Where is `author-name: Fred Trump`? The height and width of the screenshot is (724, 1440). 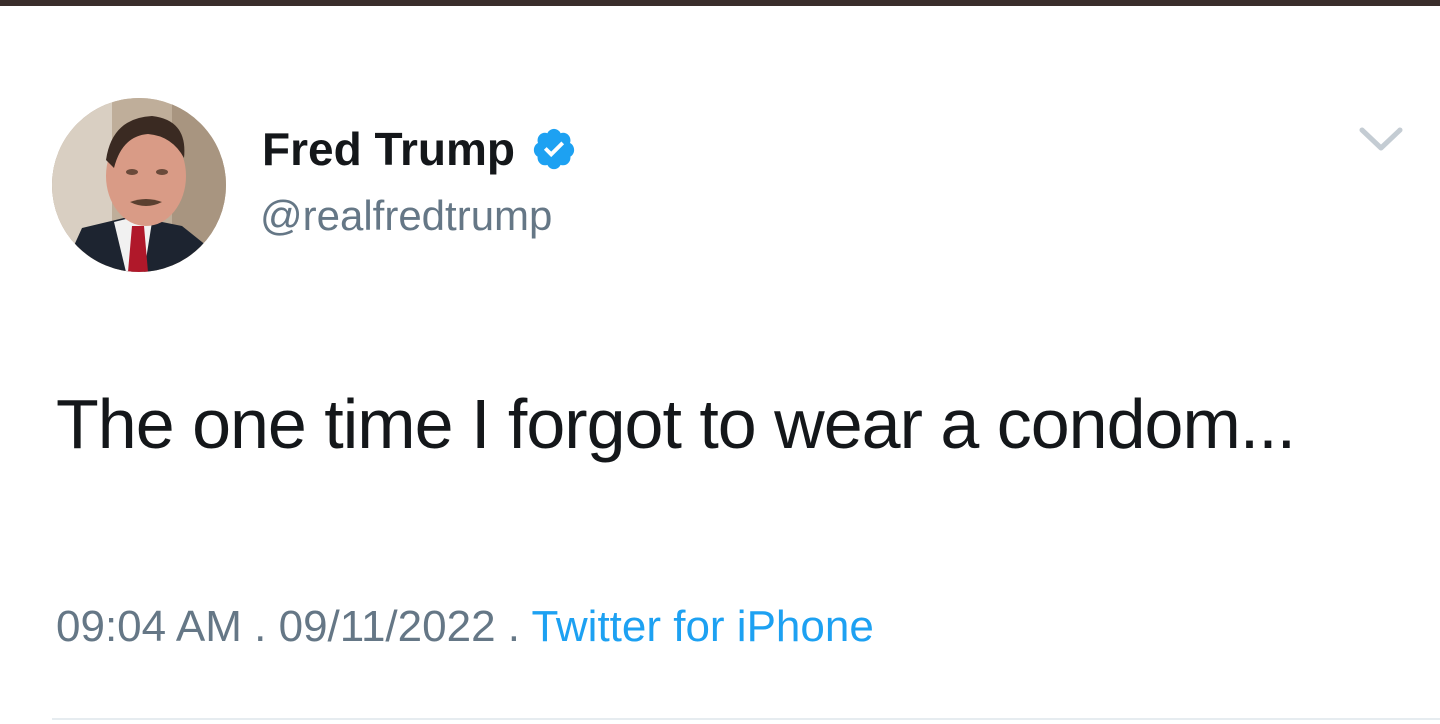 author-name: Fred Trump is located at coordinates (388, 149).